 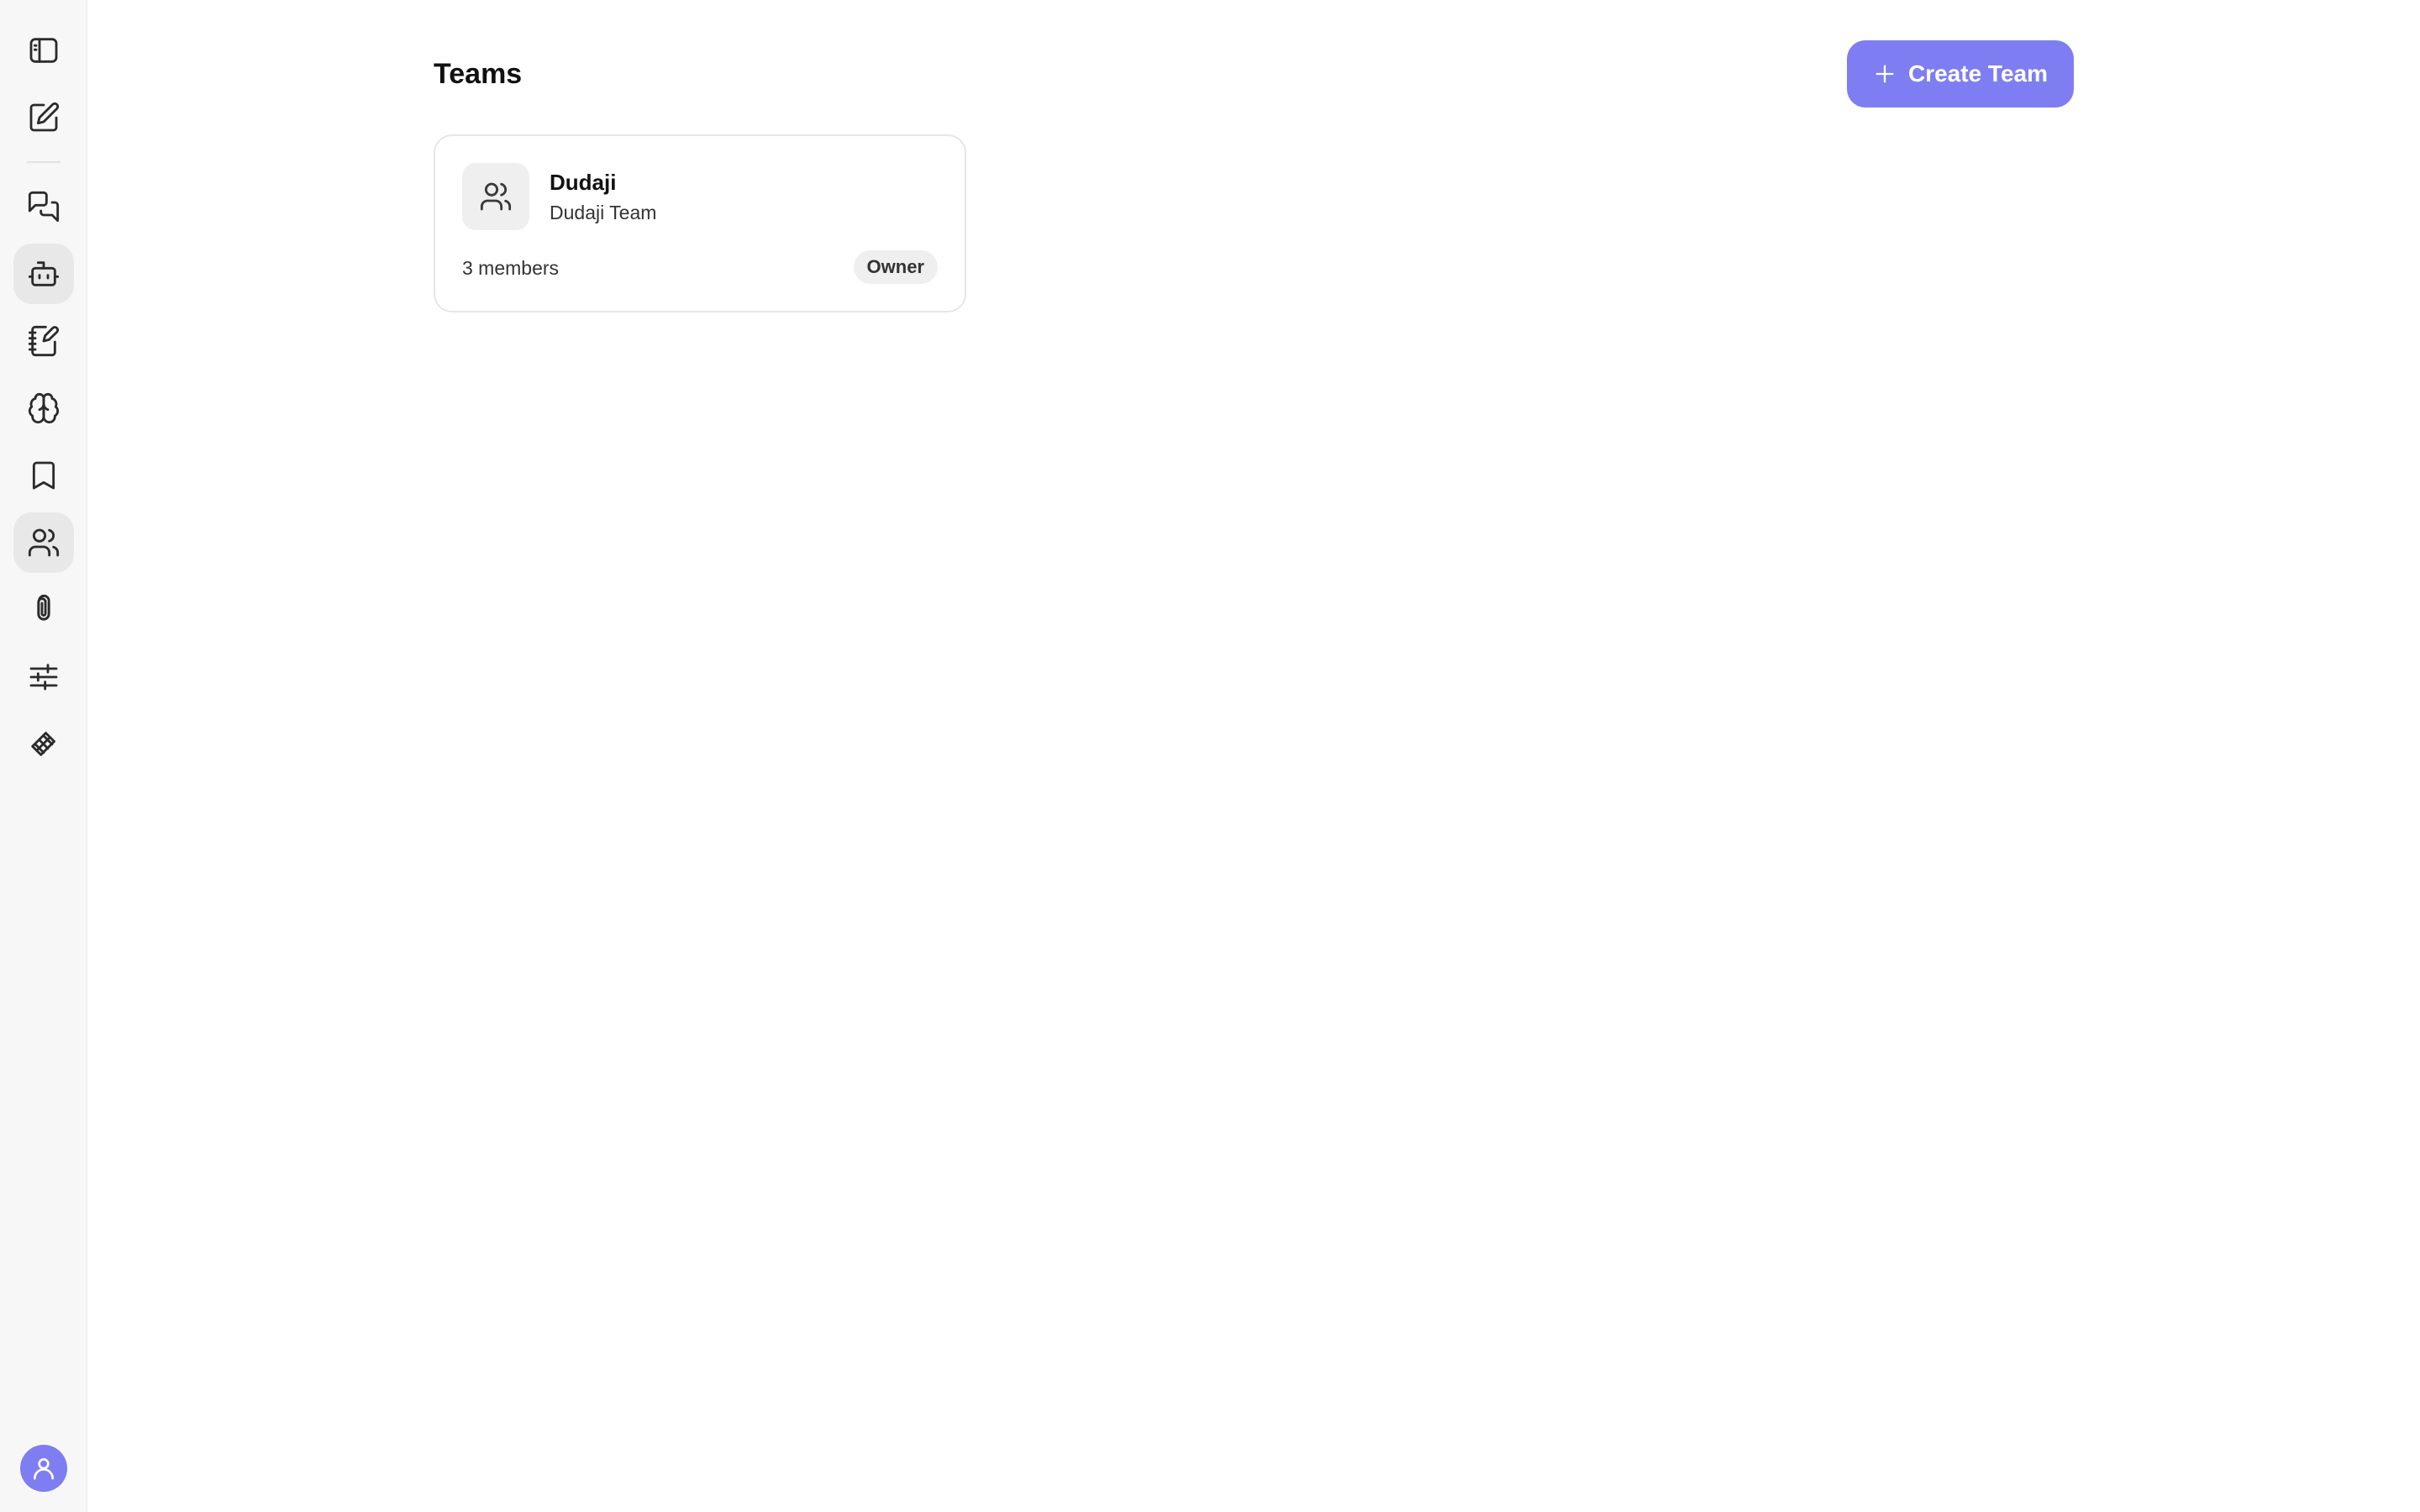 I want to click on brain-icon, so click(x=44, y=408).